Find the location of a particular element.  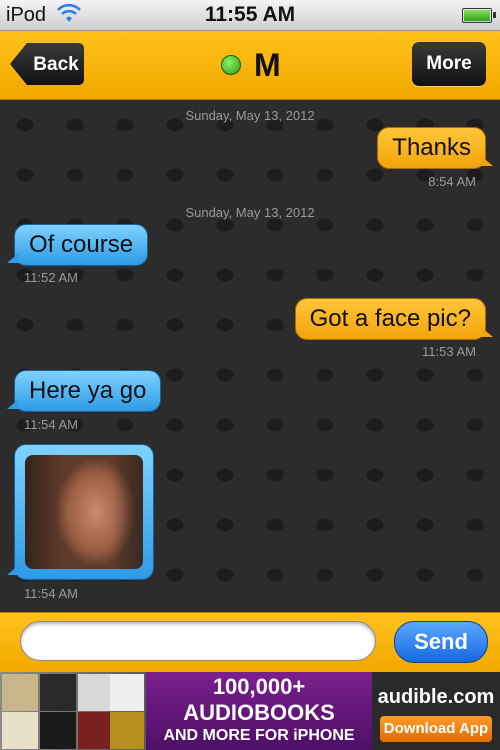

message-timestamp: 11:53 AM is located at coordinates (449, 351).